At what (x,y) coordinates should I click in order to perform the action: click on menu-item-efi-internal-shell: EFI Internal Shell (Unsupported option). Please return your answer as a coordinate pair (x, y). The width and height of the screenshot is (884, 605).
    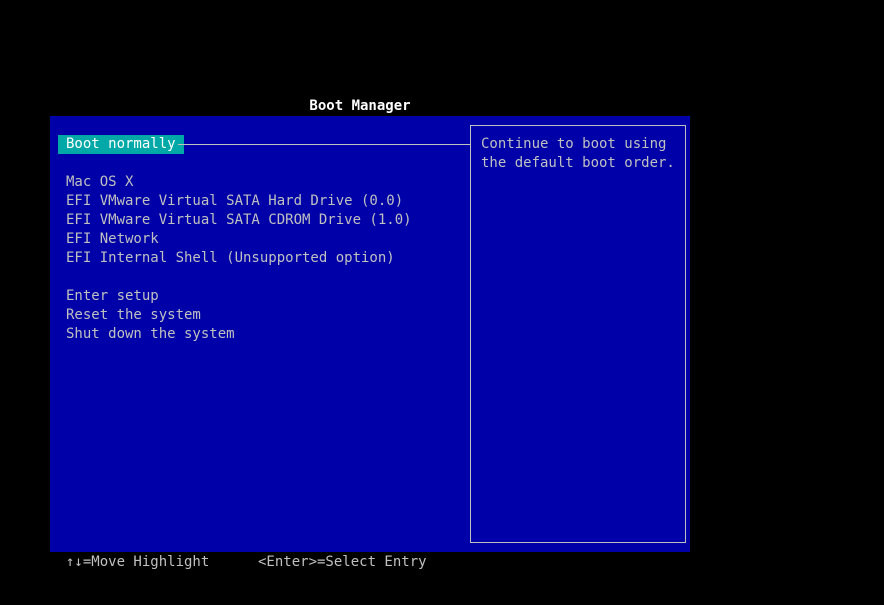
    Looking at the image, I should click on (230, 258).